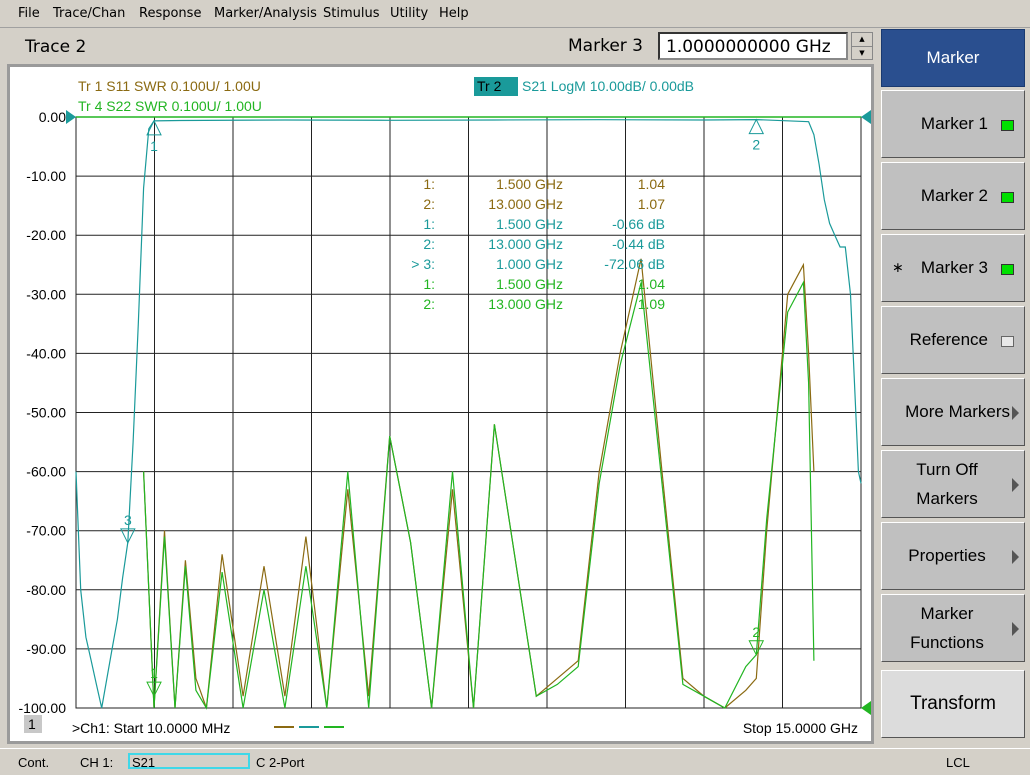 The height and width of the screenshot is (775, 1030). What do you see at coordinates (651, 304) in the screenshot?
I see `marker-readout-value: 1.09` at bounding box center [651, 304].